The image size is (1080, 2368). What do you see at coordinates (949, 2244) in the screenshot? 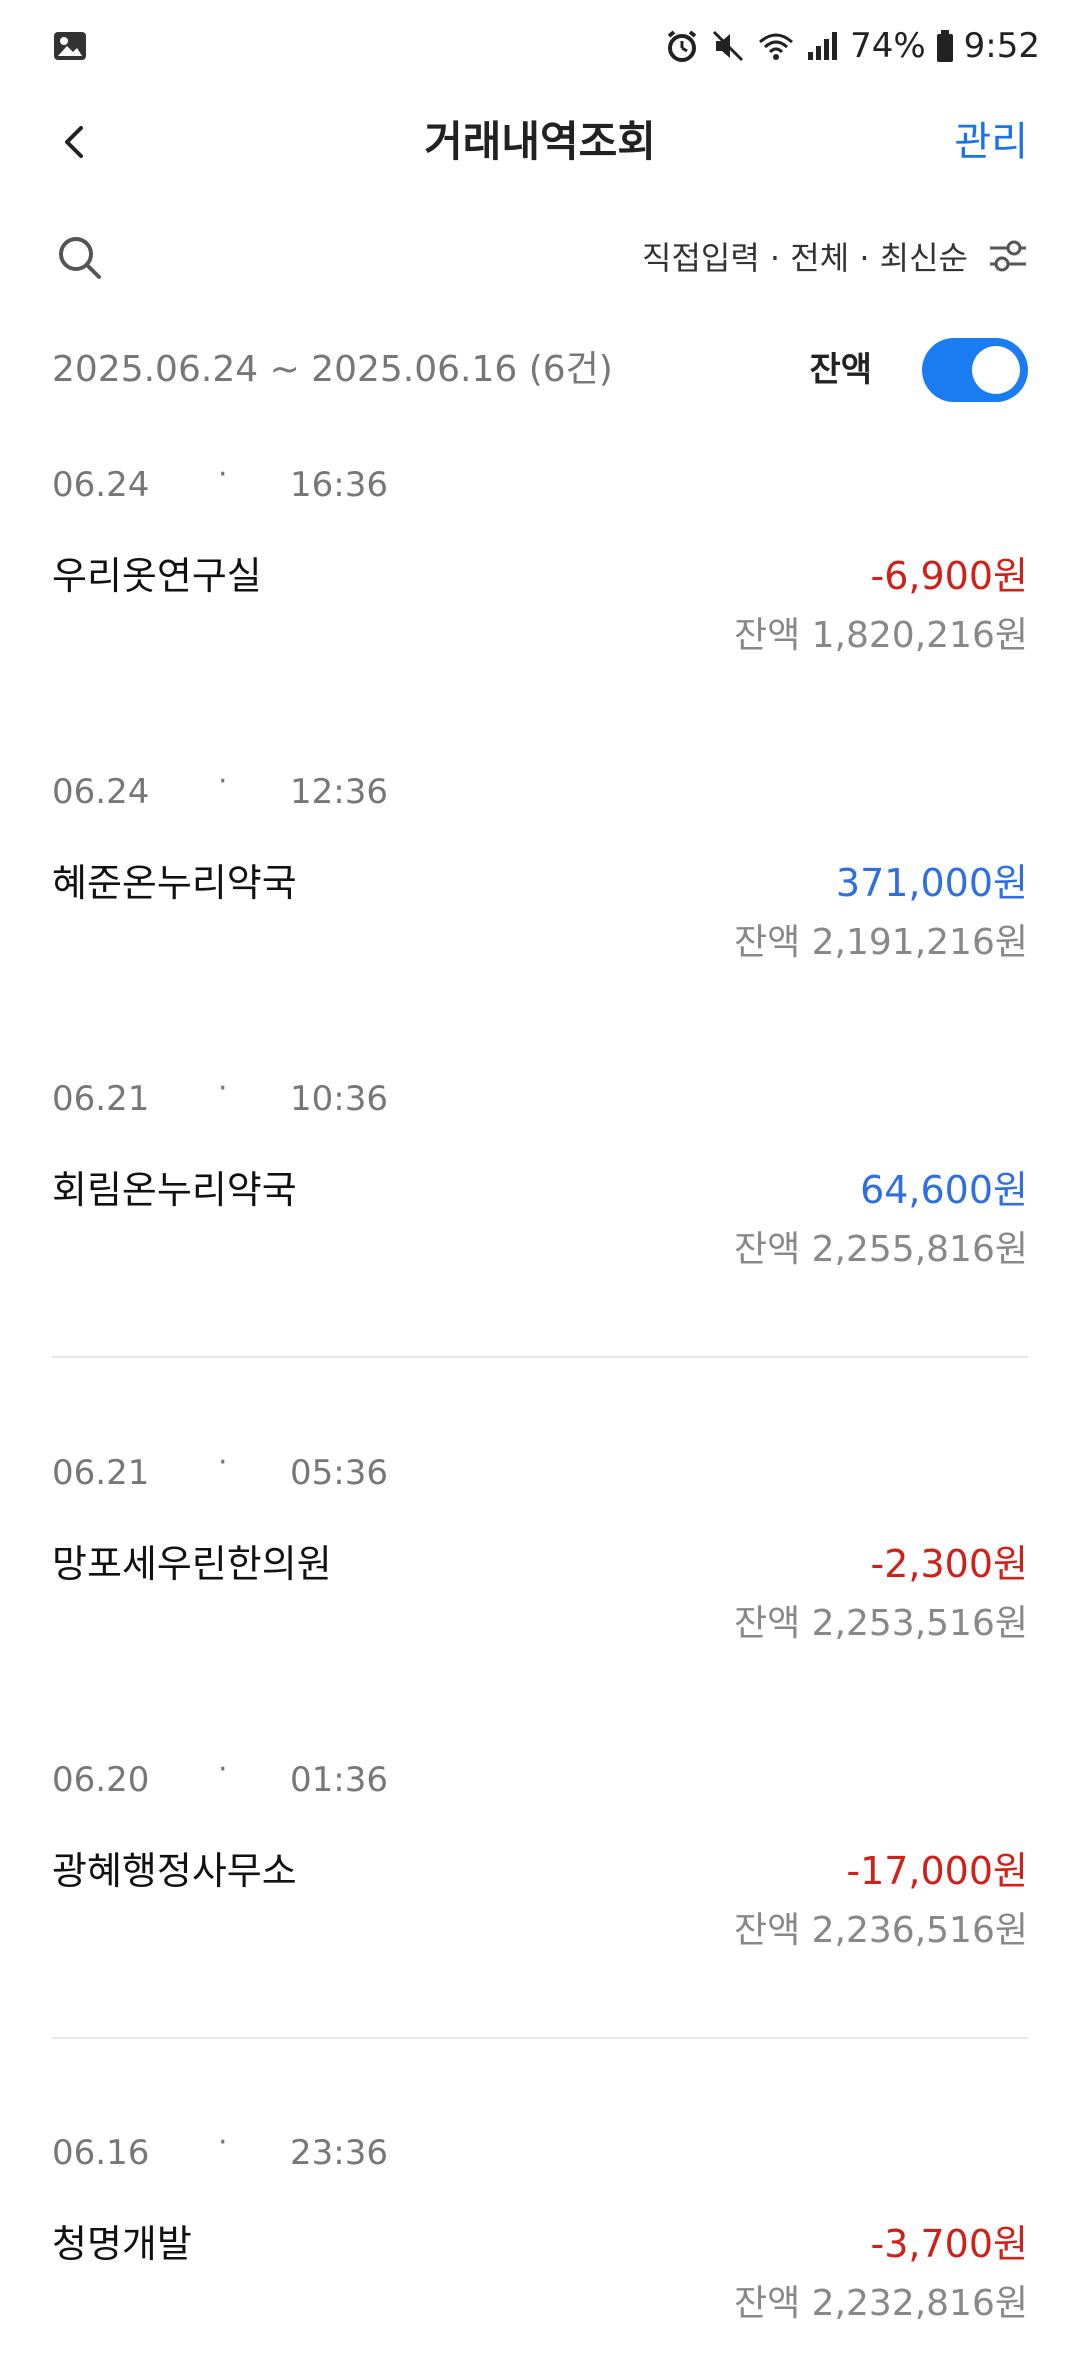
I see `transaction-amount: -3,700원` at bounding box center [949, 2244].